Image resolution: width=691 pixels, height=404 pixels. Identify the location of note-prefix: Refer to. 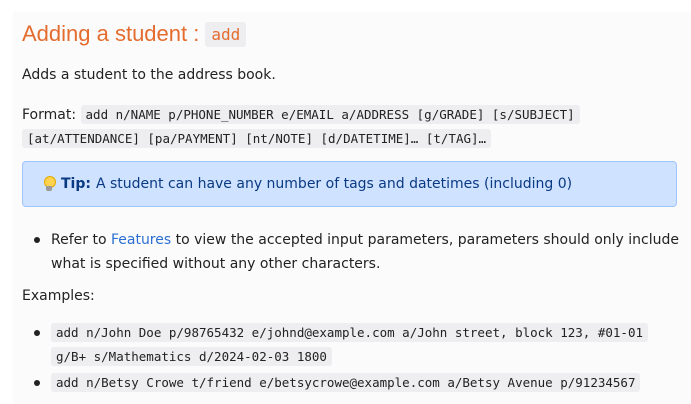
(79, 240).